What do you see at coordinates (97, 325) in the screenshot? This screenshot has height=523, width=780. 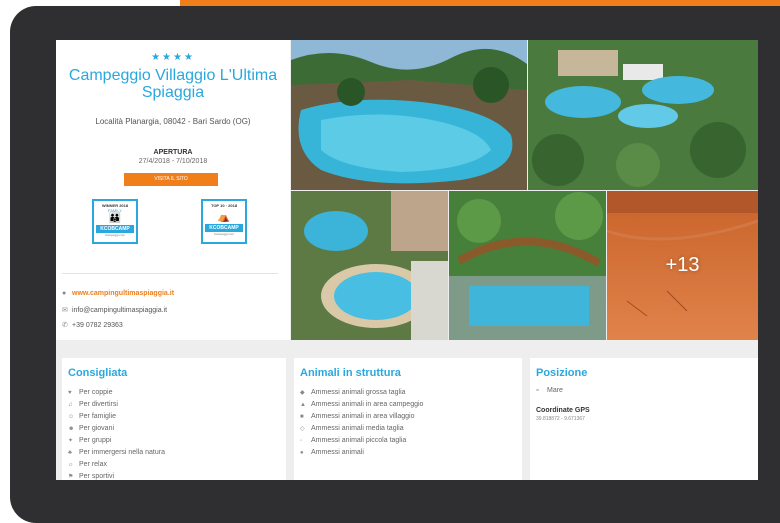 I see `phone-text: +39 0782 29363` at bounding box center [97, 325].